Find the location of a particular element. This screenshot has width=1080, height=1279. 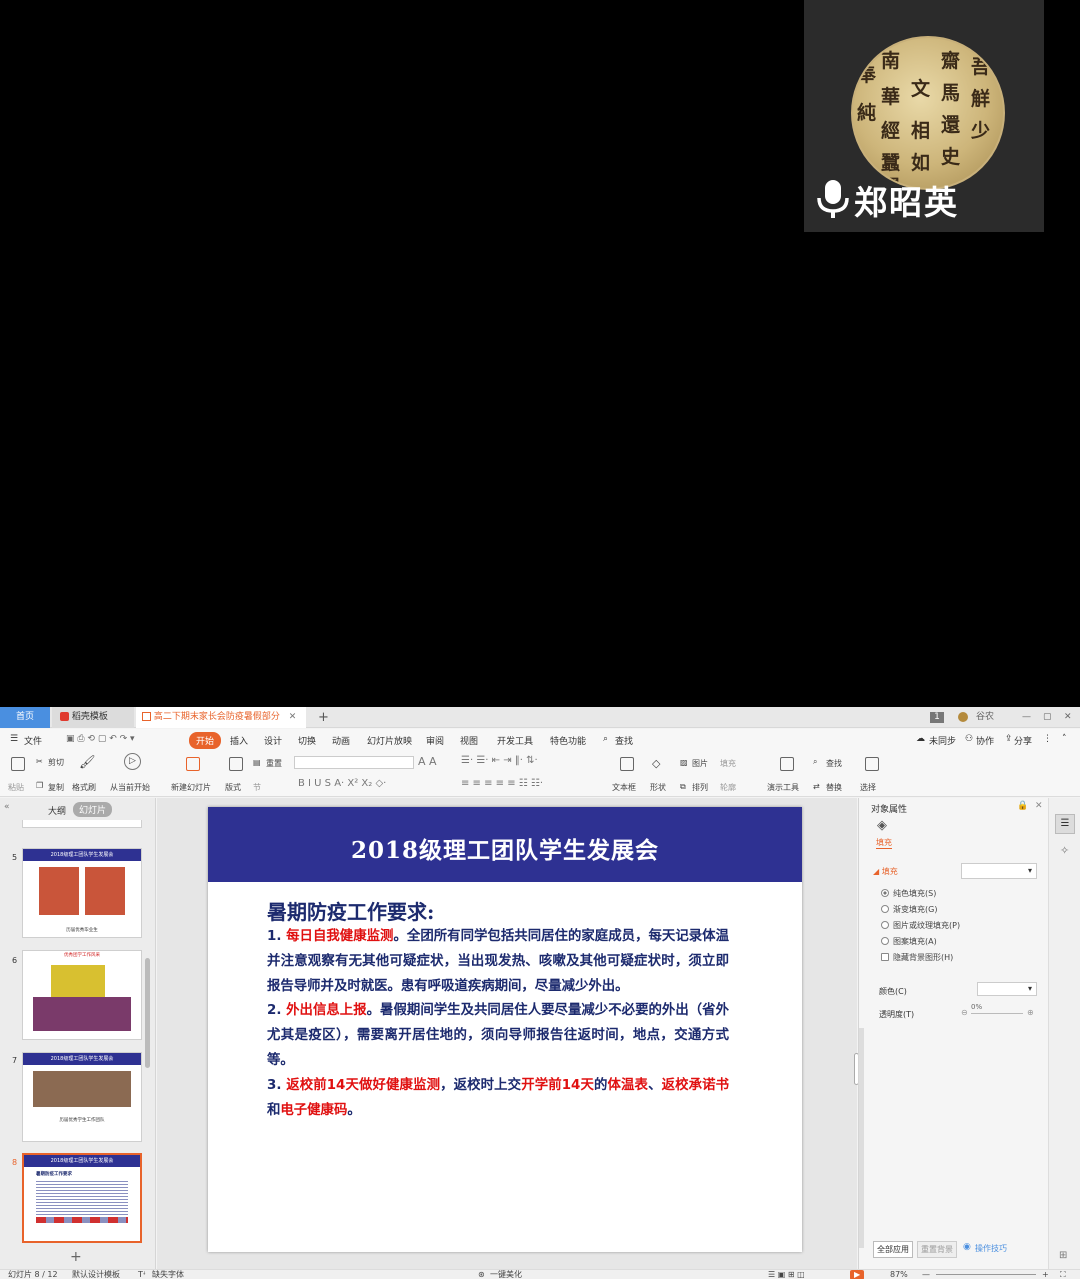

play-icon: ▷ is located at coordinates (132, 761).